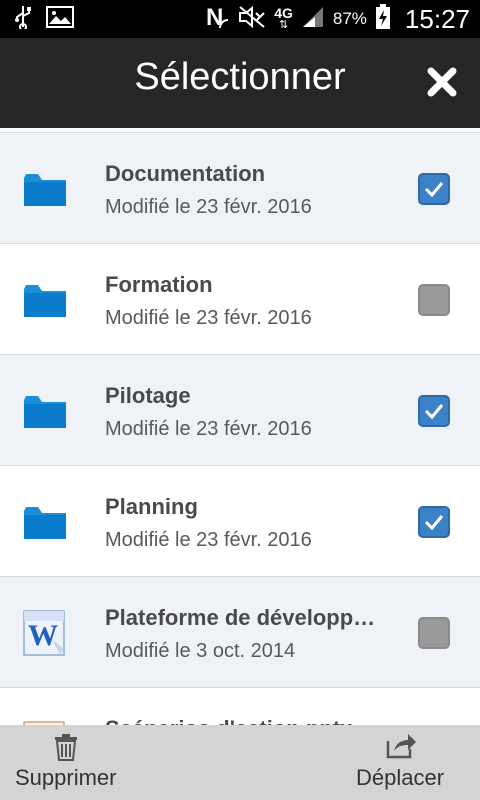  Describe the element at coordinates (349, 18) in the screenshot. I see `battery-percent: 87%` at that location.